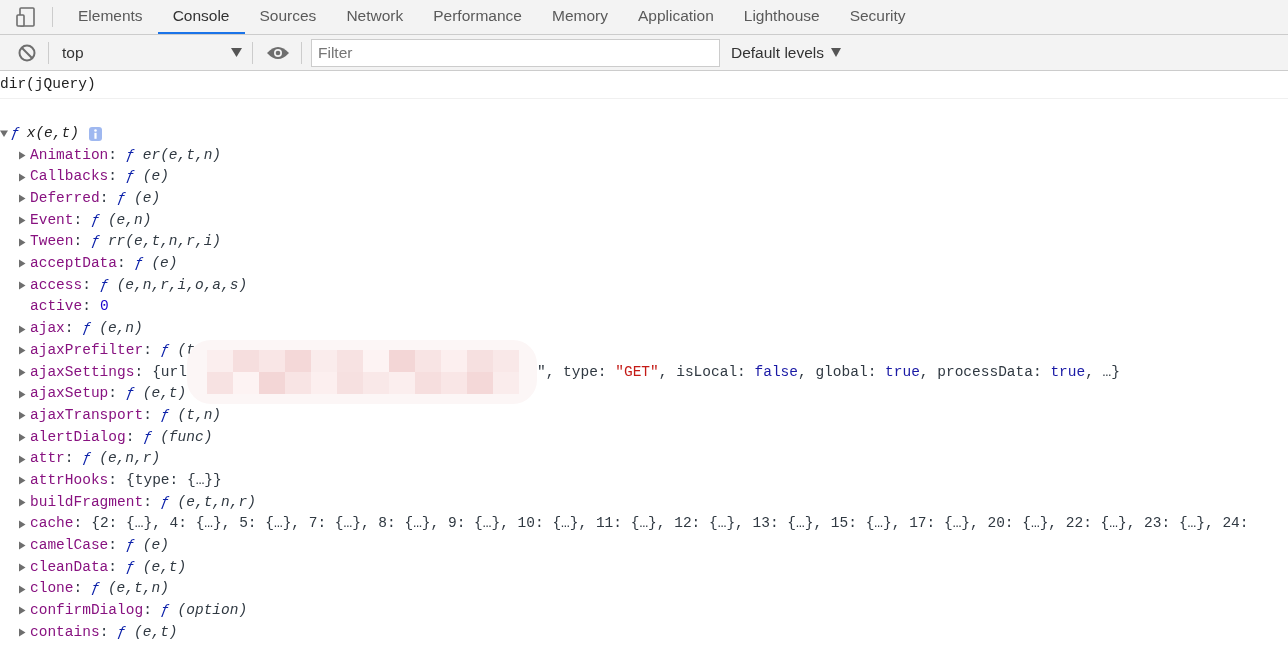 This screenshot has height=648, width=1288. What do you see at coordinates (52, 242) in the screenshot?
I see `property-name: Tween` at bounding box center [52, 242].